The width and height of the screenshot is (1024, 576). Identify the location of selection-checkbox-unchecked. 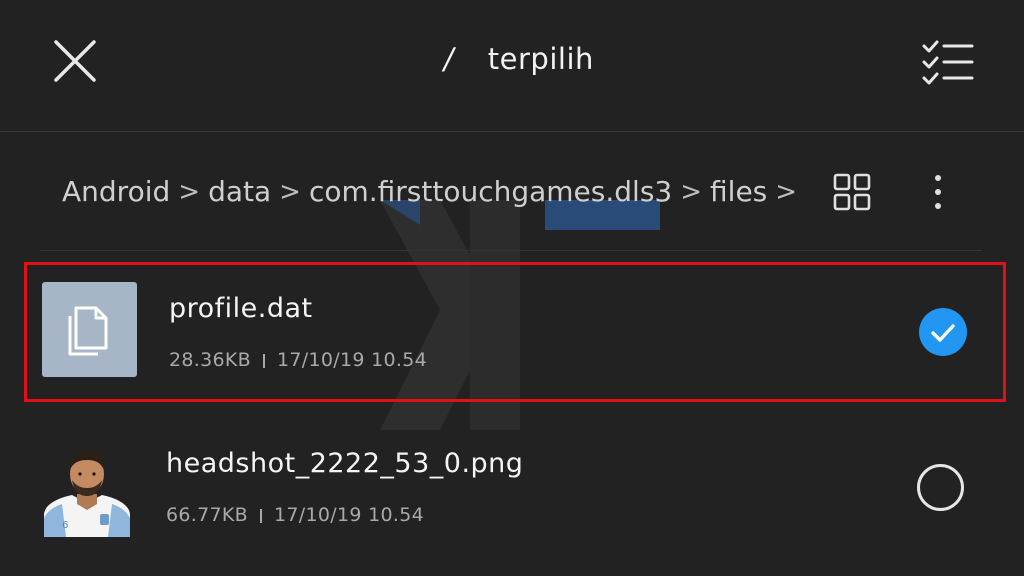
(940, 487).